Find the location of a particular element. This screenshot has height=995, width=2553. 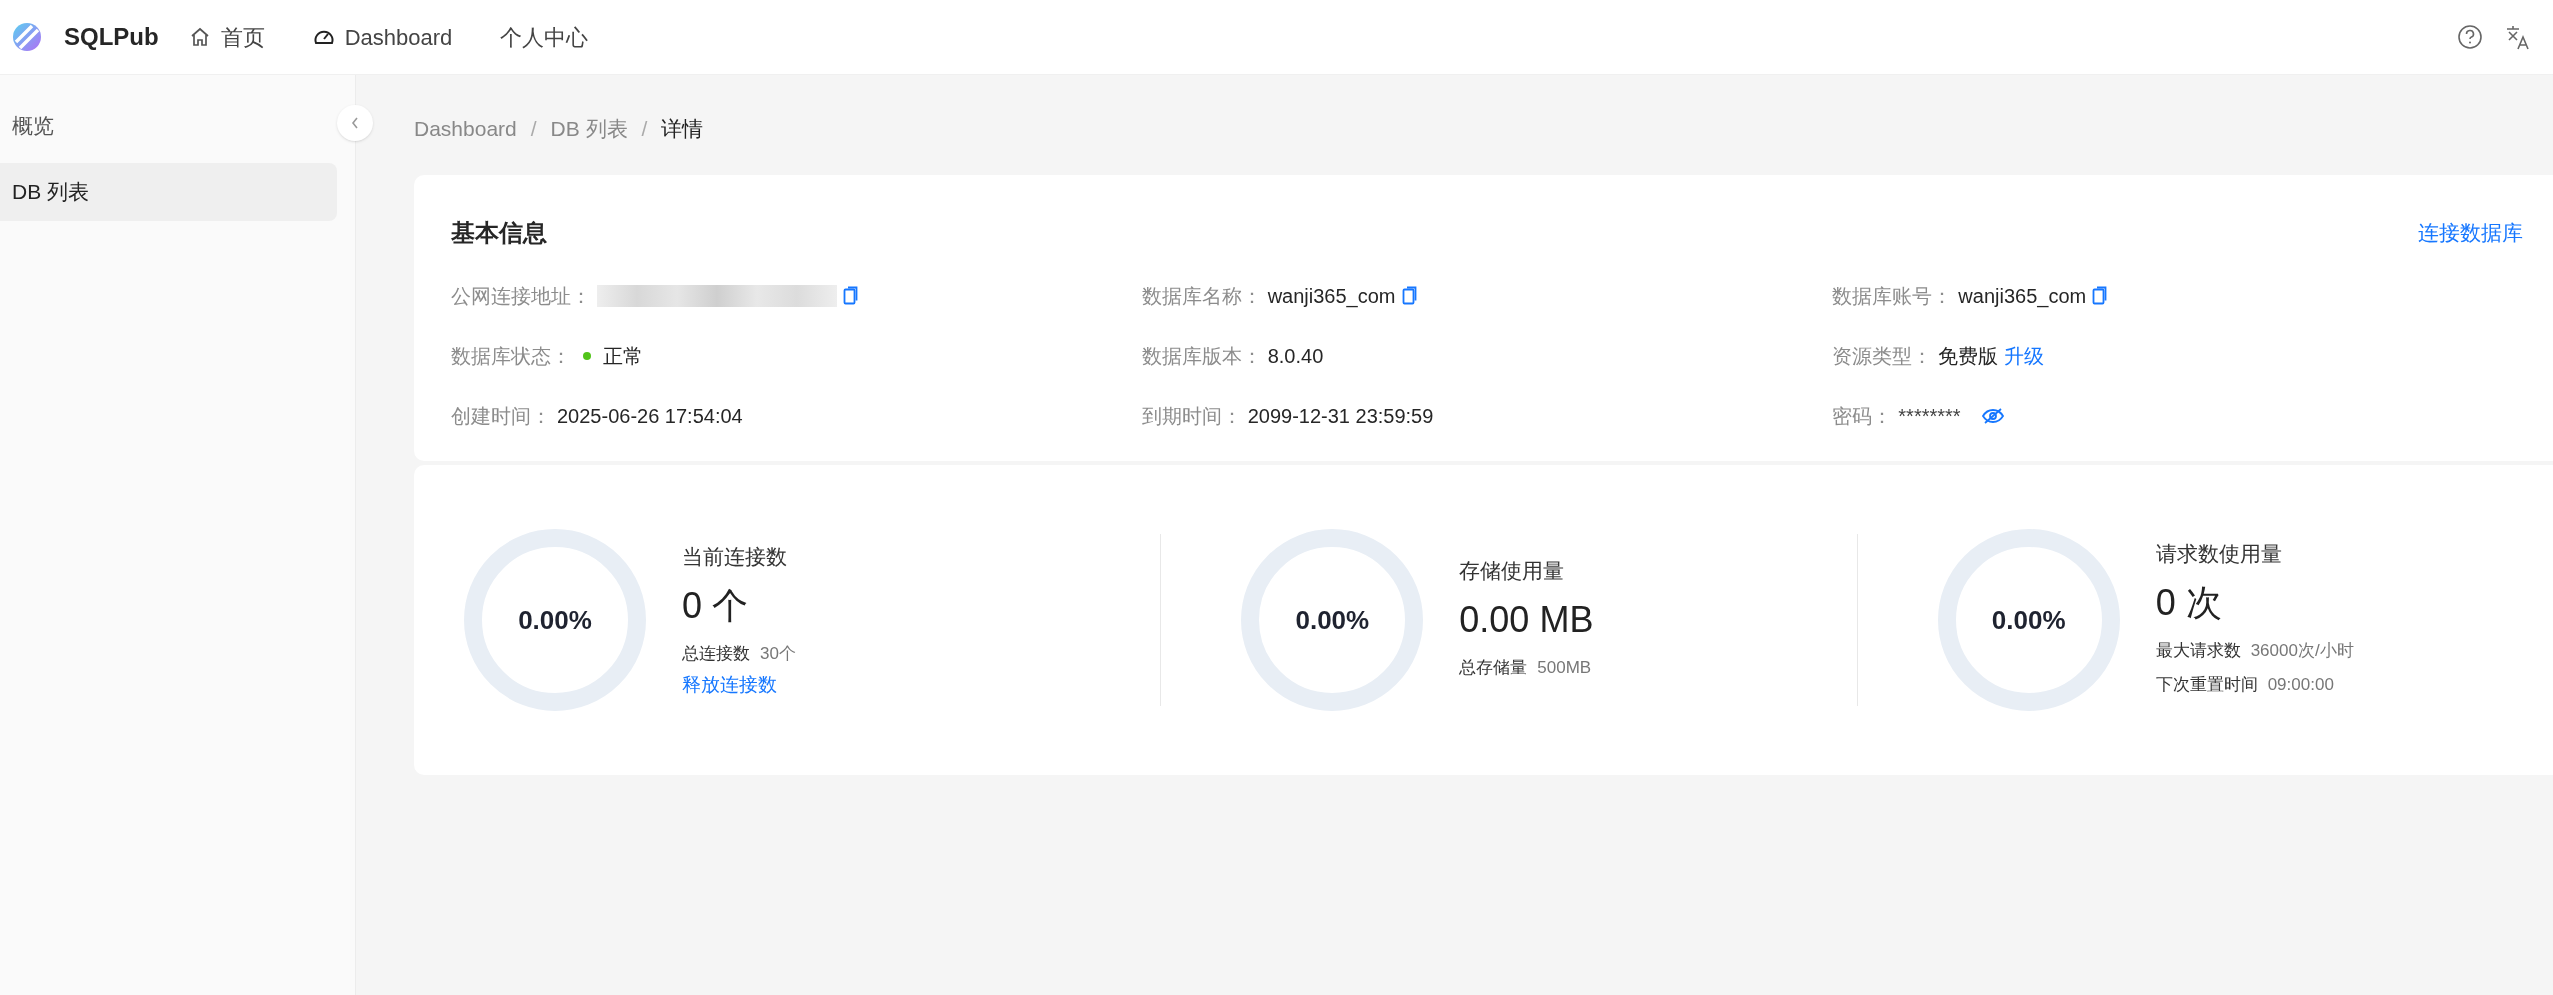

upgrade-link: 升级 is located at coordinates (2024, 356).